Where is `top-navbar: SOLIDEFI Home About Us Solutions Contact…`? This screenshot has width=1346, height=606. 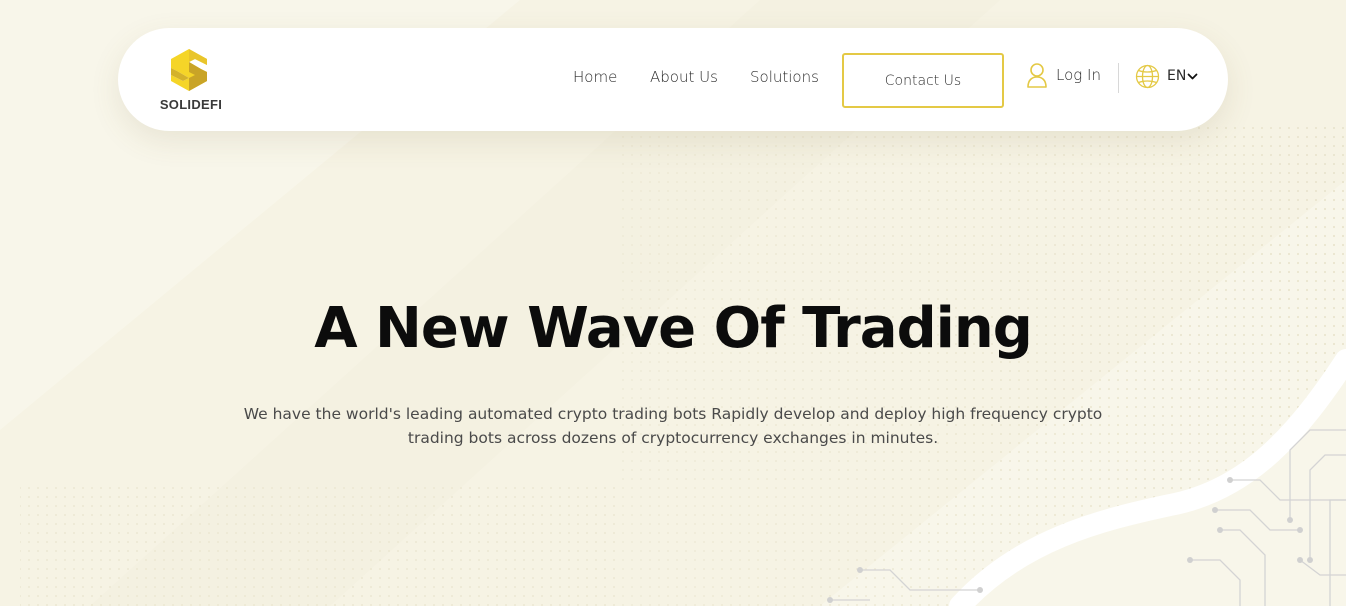
top-navbar: SOLIDEFI Home About Us Solutions Contact… is located at coordinates (673, 79).